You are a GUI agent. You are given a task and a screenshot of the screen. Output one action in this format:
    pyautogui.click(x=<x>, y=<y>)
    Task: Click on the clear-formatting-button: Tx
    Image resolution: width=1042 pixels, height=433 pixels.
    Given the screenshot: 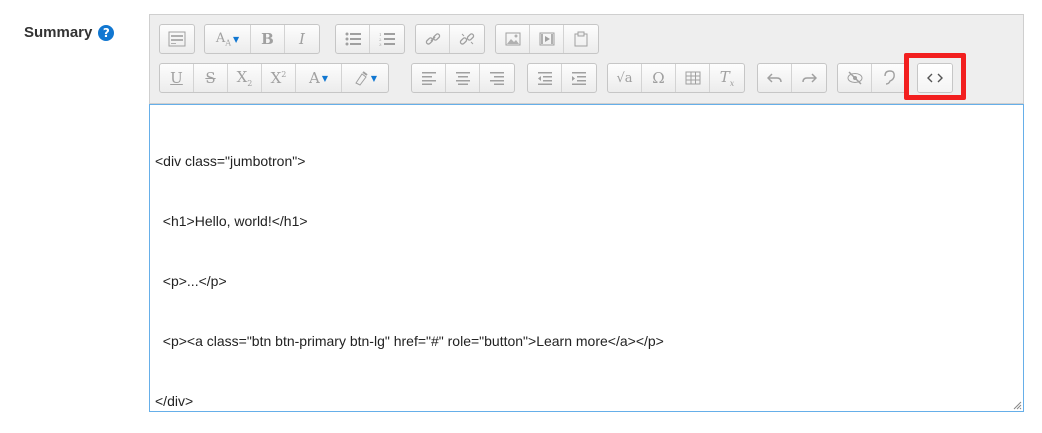 What is the action you would take?
    pyautogui.click(x=727, y=78)
    